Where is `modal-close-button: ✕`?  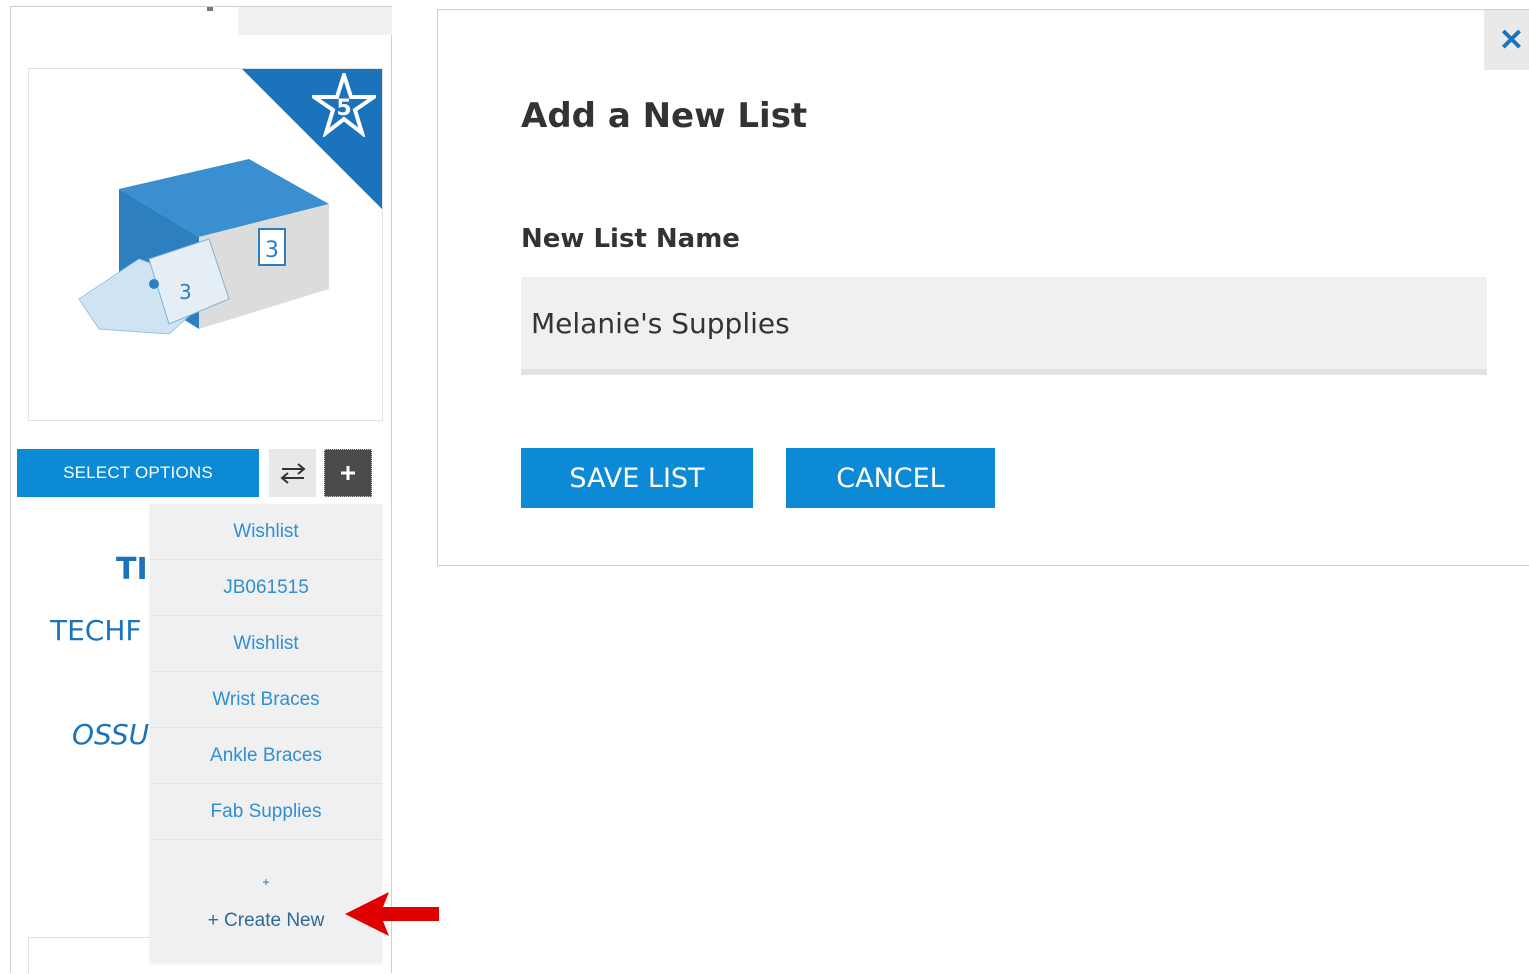 modal-close-button: ✕ is located at coordinates (1506, 40).